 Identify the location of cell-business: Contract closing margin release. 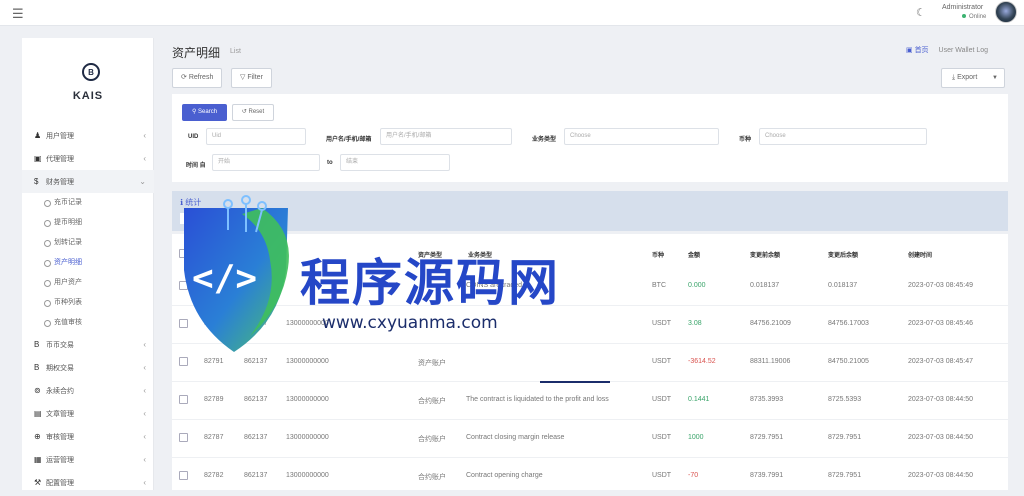
(515, 437).